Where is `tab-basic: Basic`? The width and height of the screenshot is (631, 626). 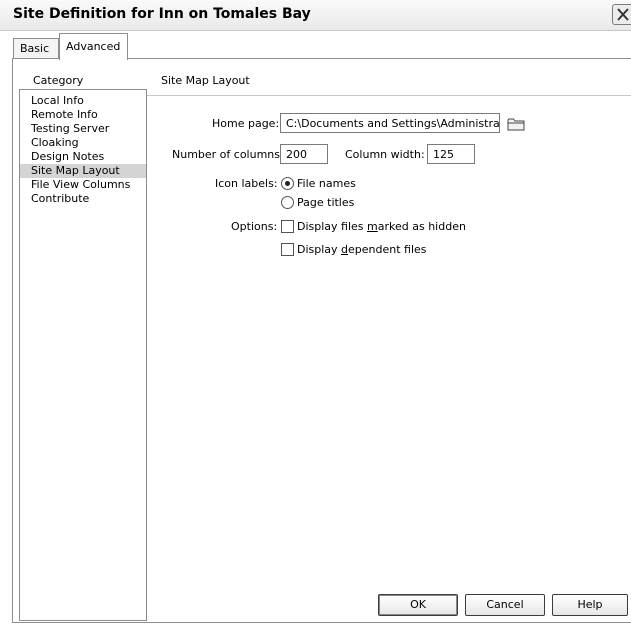
tab-basic: Basic is located at coordinates (36, 48).